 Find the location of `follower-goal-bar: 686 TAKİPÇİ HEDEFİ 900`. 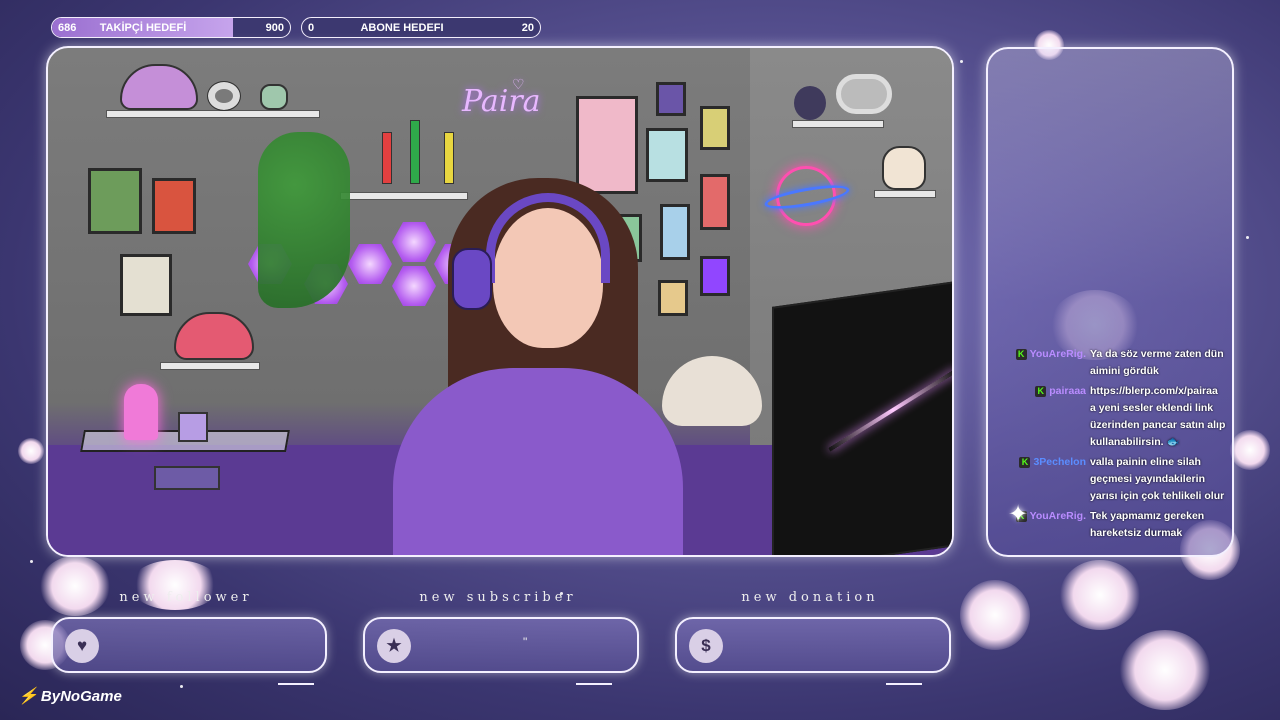

follower-goal-bar: 686 TAKİPÇİ HEDEFİ 900 is located at coordinates (171, 27).